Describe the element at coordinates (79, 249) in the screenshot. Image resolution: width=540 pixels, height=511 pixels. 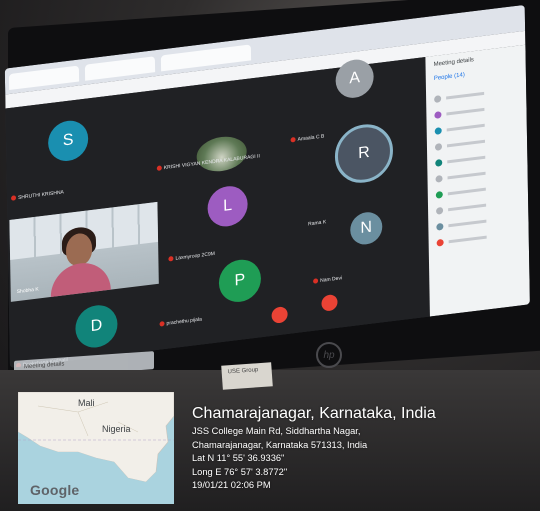
I see `person-face` at that location.